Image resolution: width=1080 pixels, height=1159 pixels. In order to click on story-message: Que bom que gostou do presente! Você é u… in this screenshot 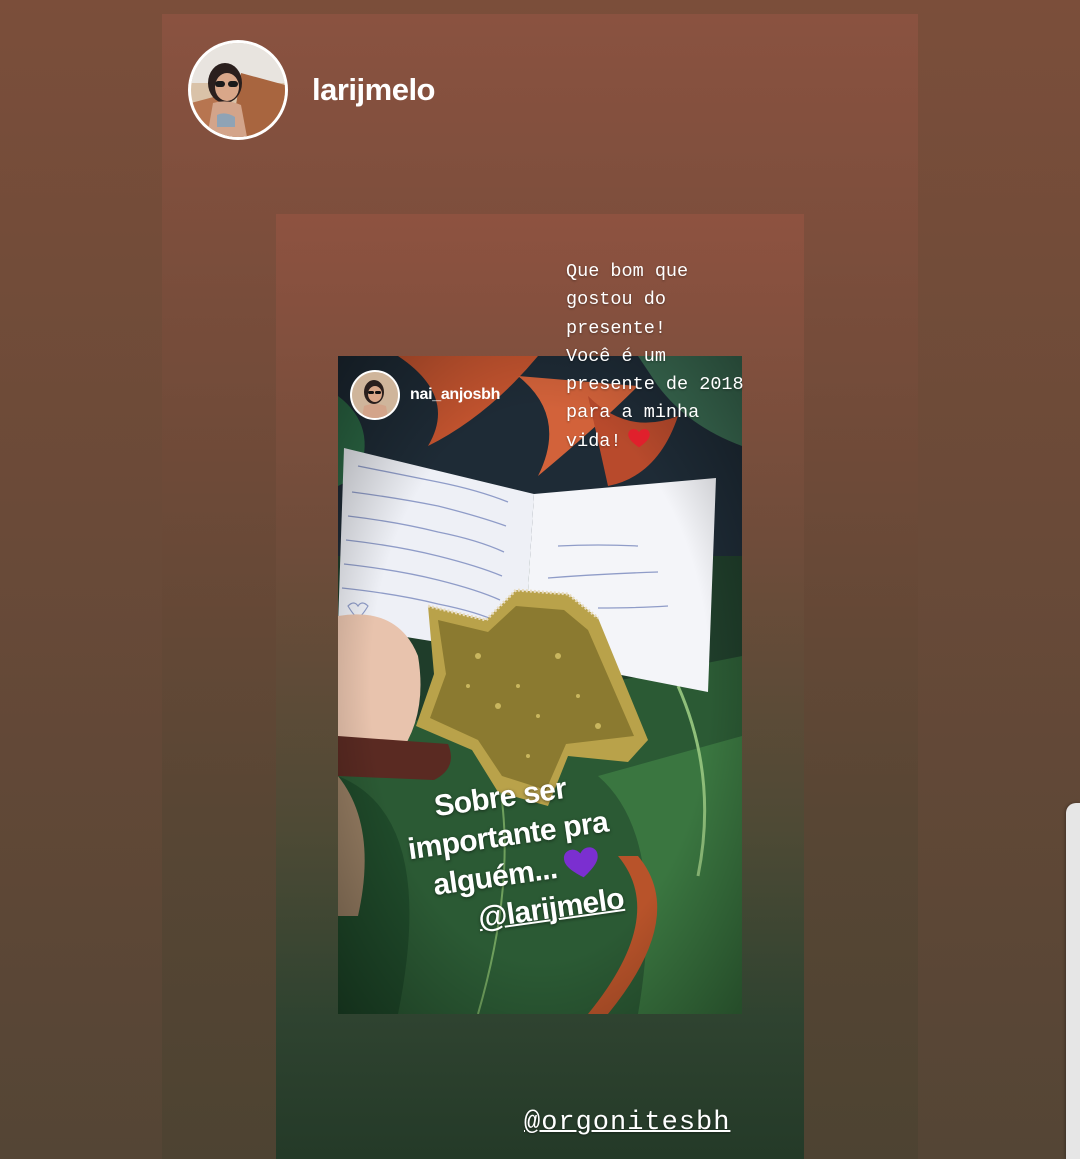, I will do `click(681, 357)`.